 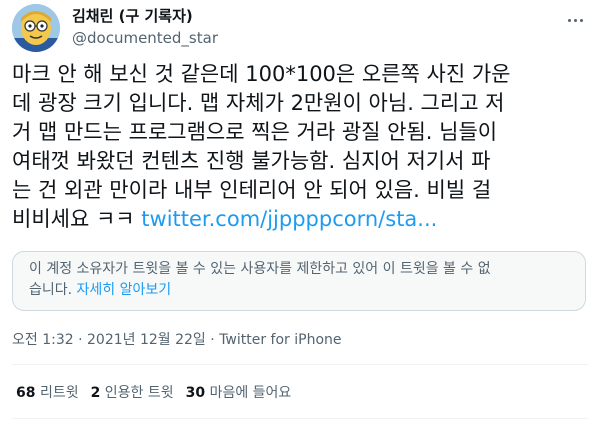 What do you see at coordinates (77, 219) in the screenshot?
I see `tweet-text-line: 비비세요 ㅋㅋ` at bounding box center [77, 219].